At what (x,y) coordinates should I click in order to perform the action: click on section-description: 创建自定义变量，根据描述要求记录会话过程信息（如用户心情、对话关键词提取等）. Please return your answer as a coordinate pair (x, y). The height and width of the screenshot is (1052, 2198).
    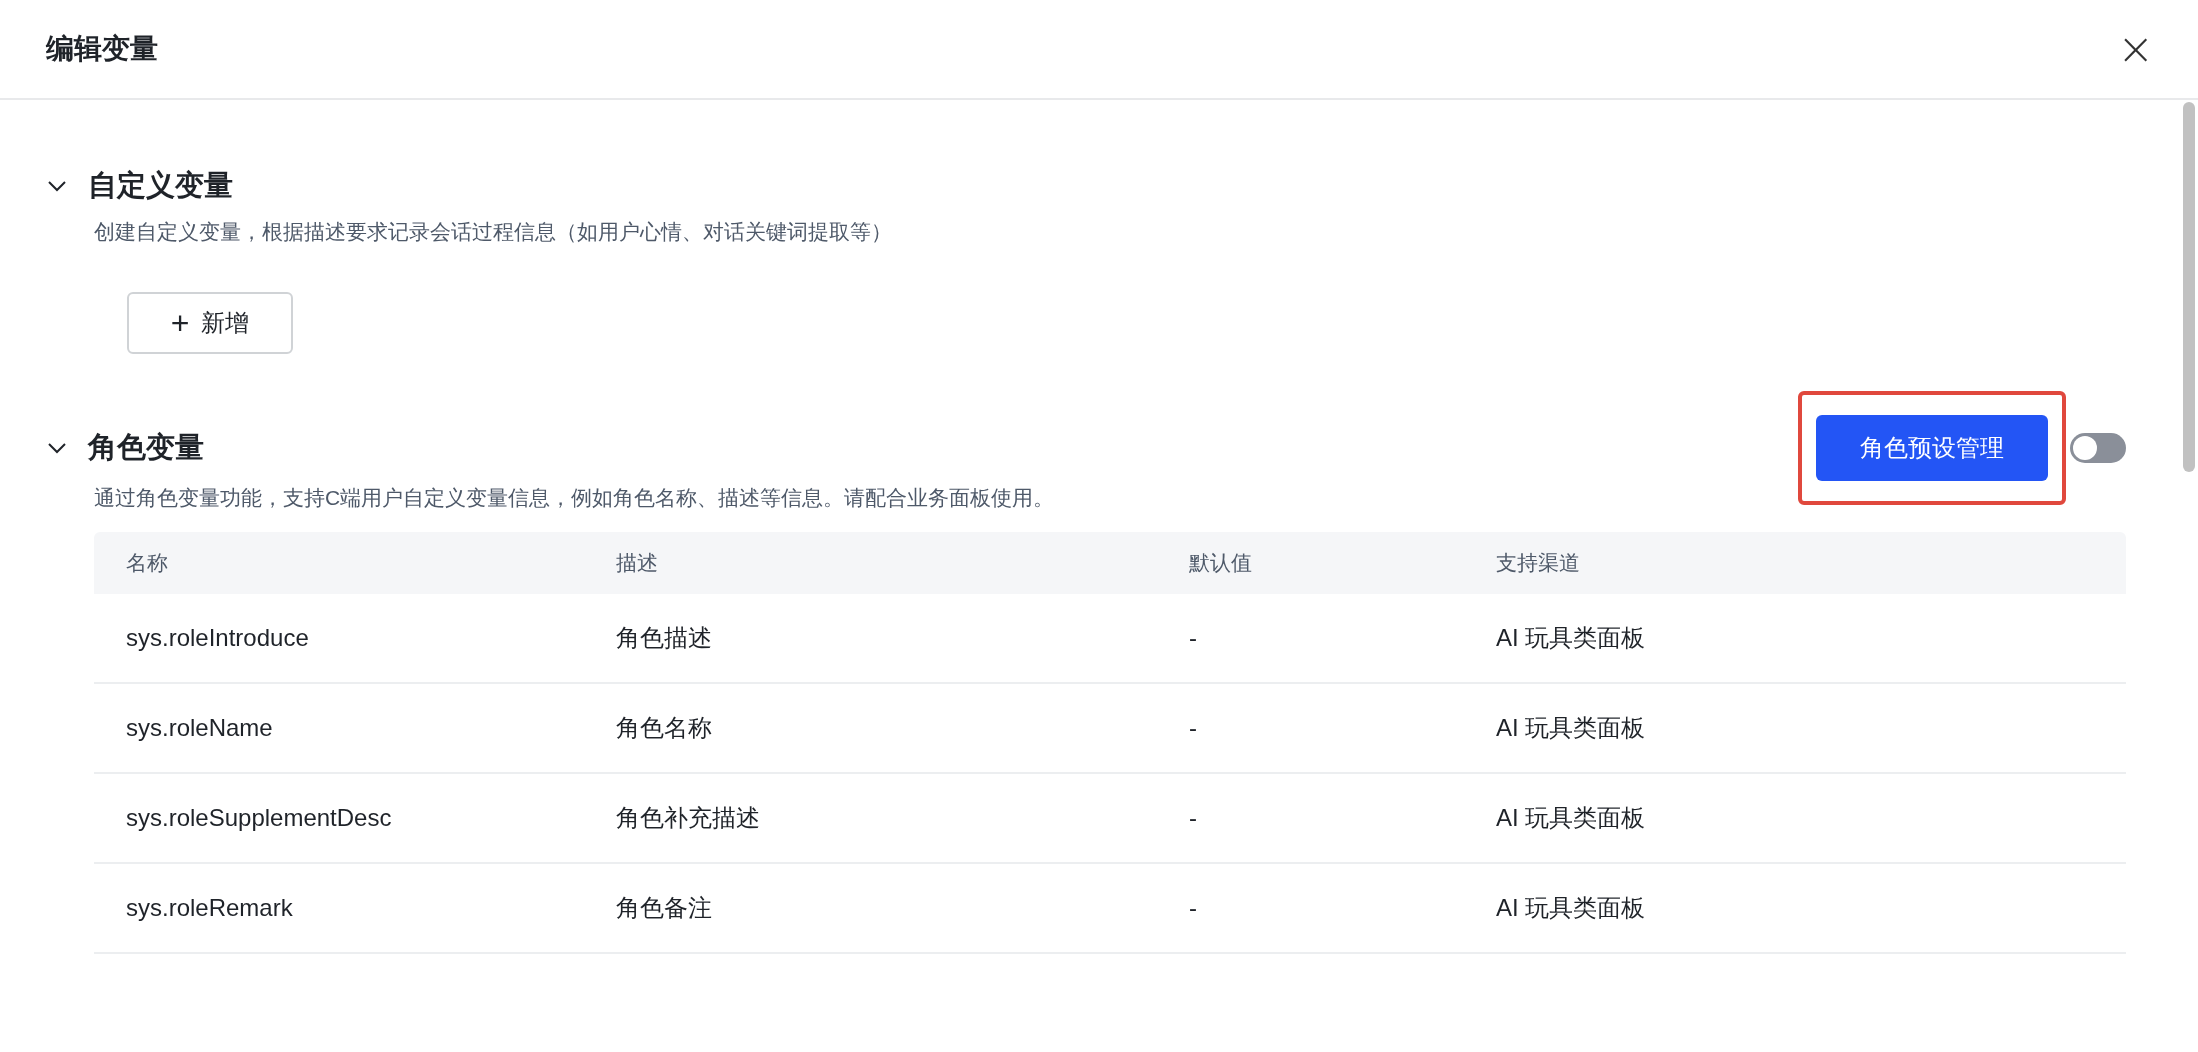
    Looking at the image, I should click on (493, 232).